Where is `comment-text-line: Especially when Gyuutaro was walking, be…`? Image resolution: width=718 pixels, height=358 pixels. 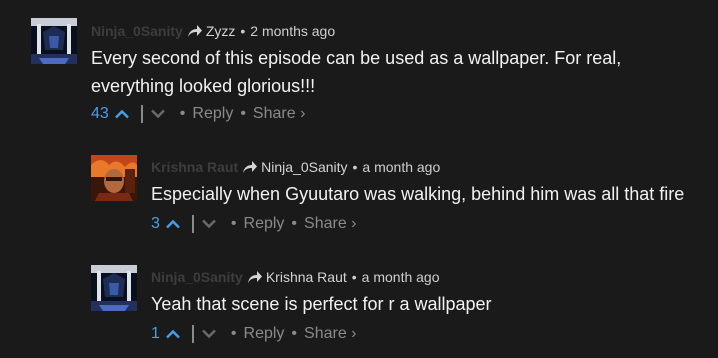 comment-text-line: Especially when Gyuutaro was walking, be… is located at coordinates (418, 194).